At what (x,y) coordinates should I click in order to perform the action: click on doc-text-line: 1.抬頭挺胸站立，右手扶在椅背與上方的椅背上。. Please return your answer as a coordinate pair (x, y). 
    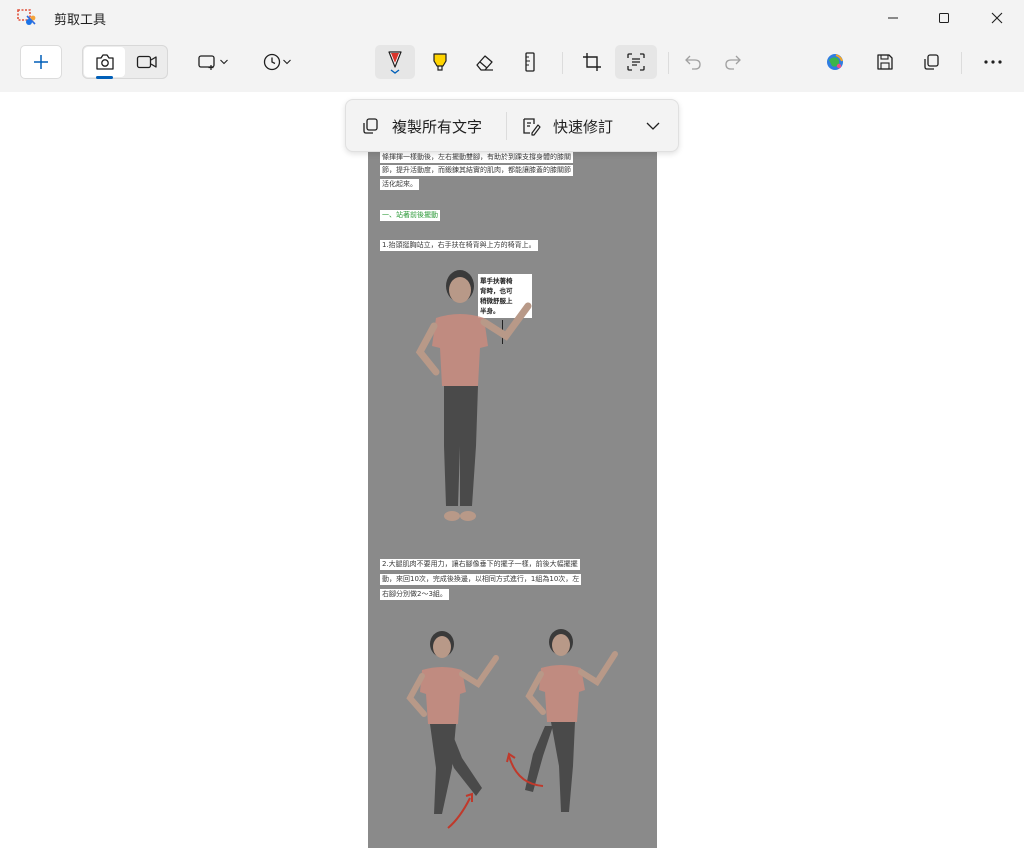
    Looking at the image, I should click on (459, 245).